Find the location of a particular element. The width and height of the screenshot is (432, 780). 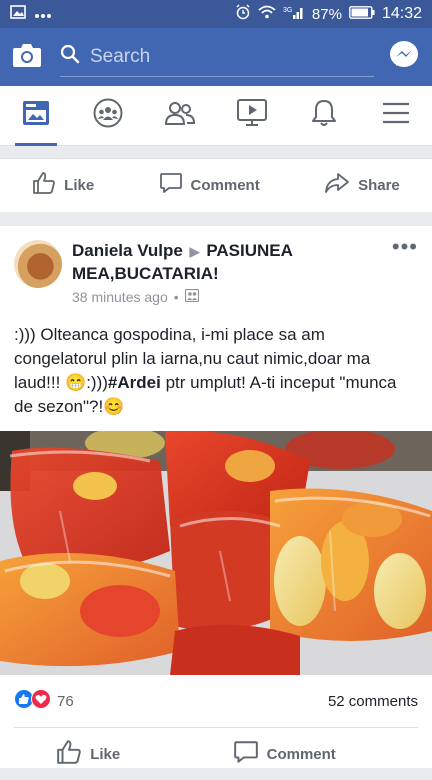

signal-icon: 3G is located at coordinates (294, 14).